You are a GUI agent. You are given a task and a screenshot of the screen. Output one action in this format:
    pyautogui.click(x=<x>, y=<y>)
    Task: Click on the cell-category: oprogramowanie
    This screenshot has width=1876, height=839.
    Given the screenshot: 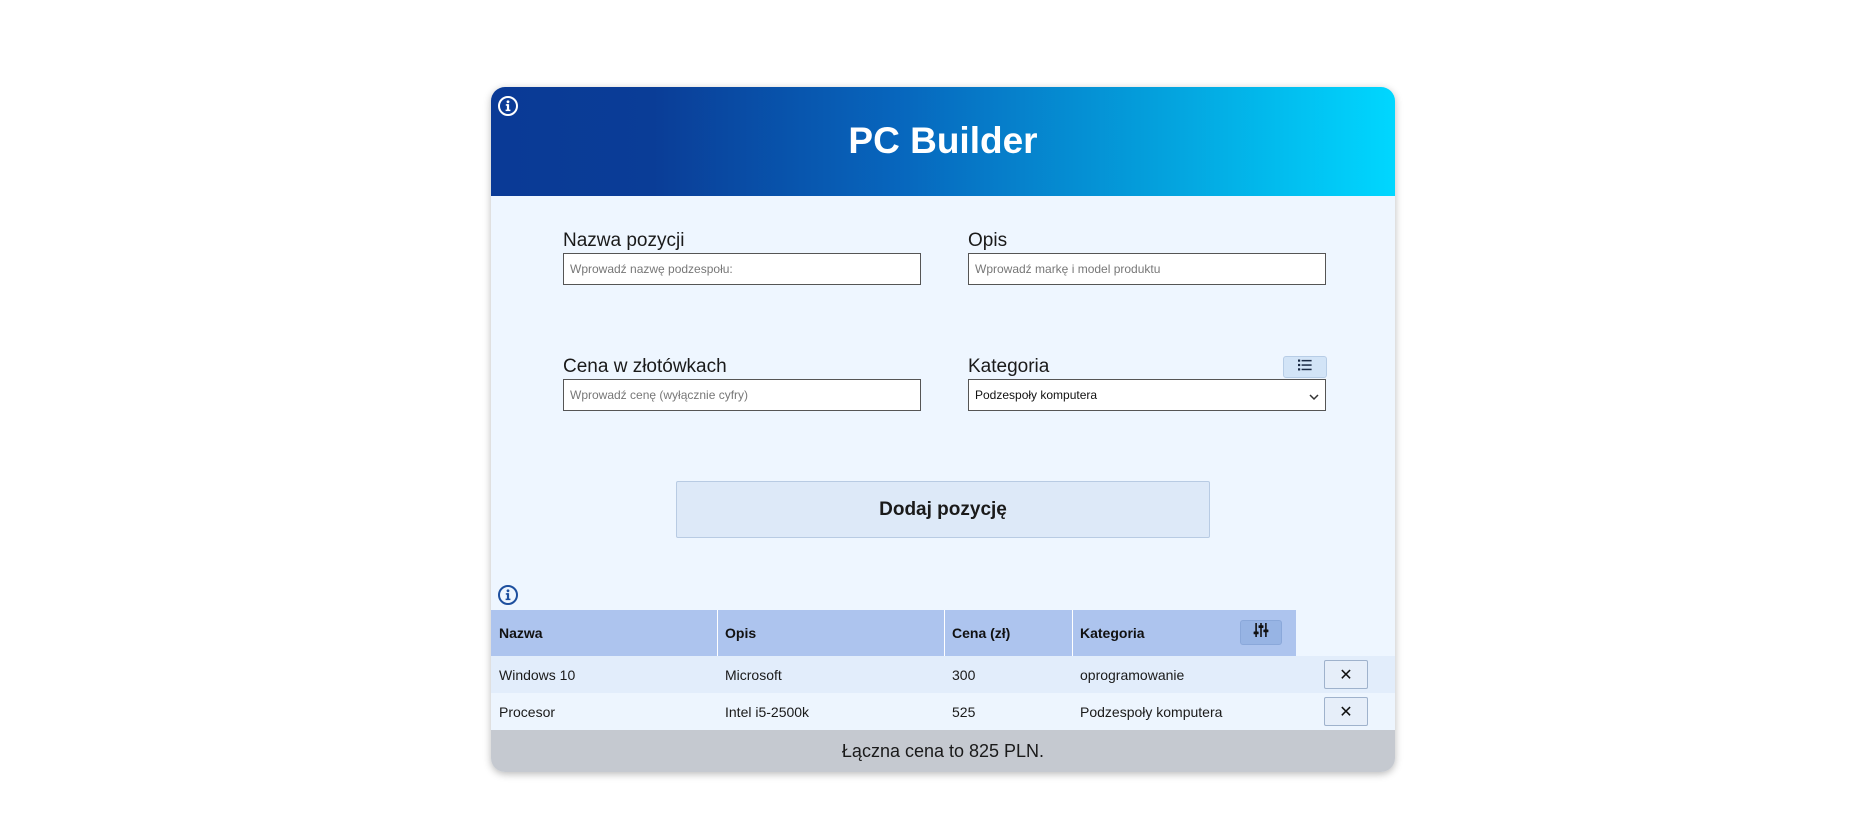 What is the action you would take?
    pyautogui.click(x=1132, y=674)
    